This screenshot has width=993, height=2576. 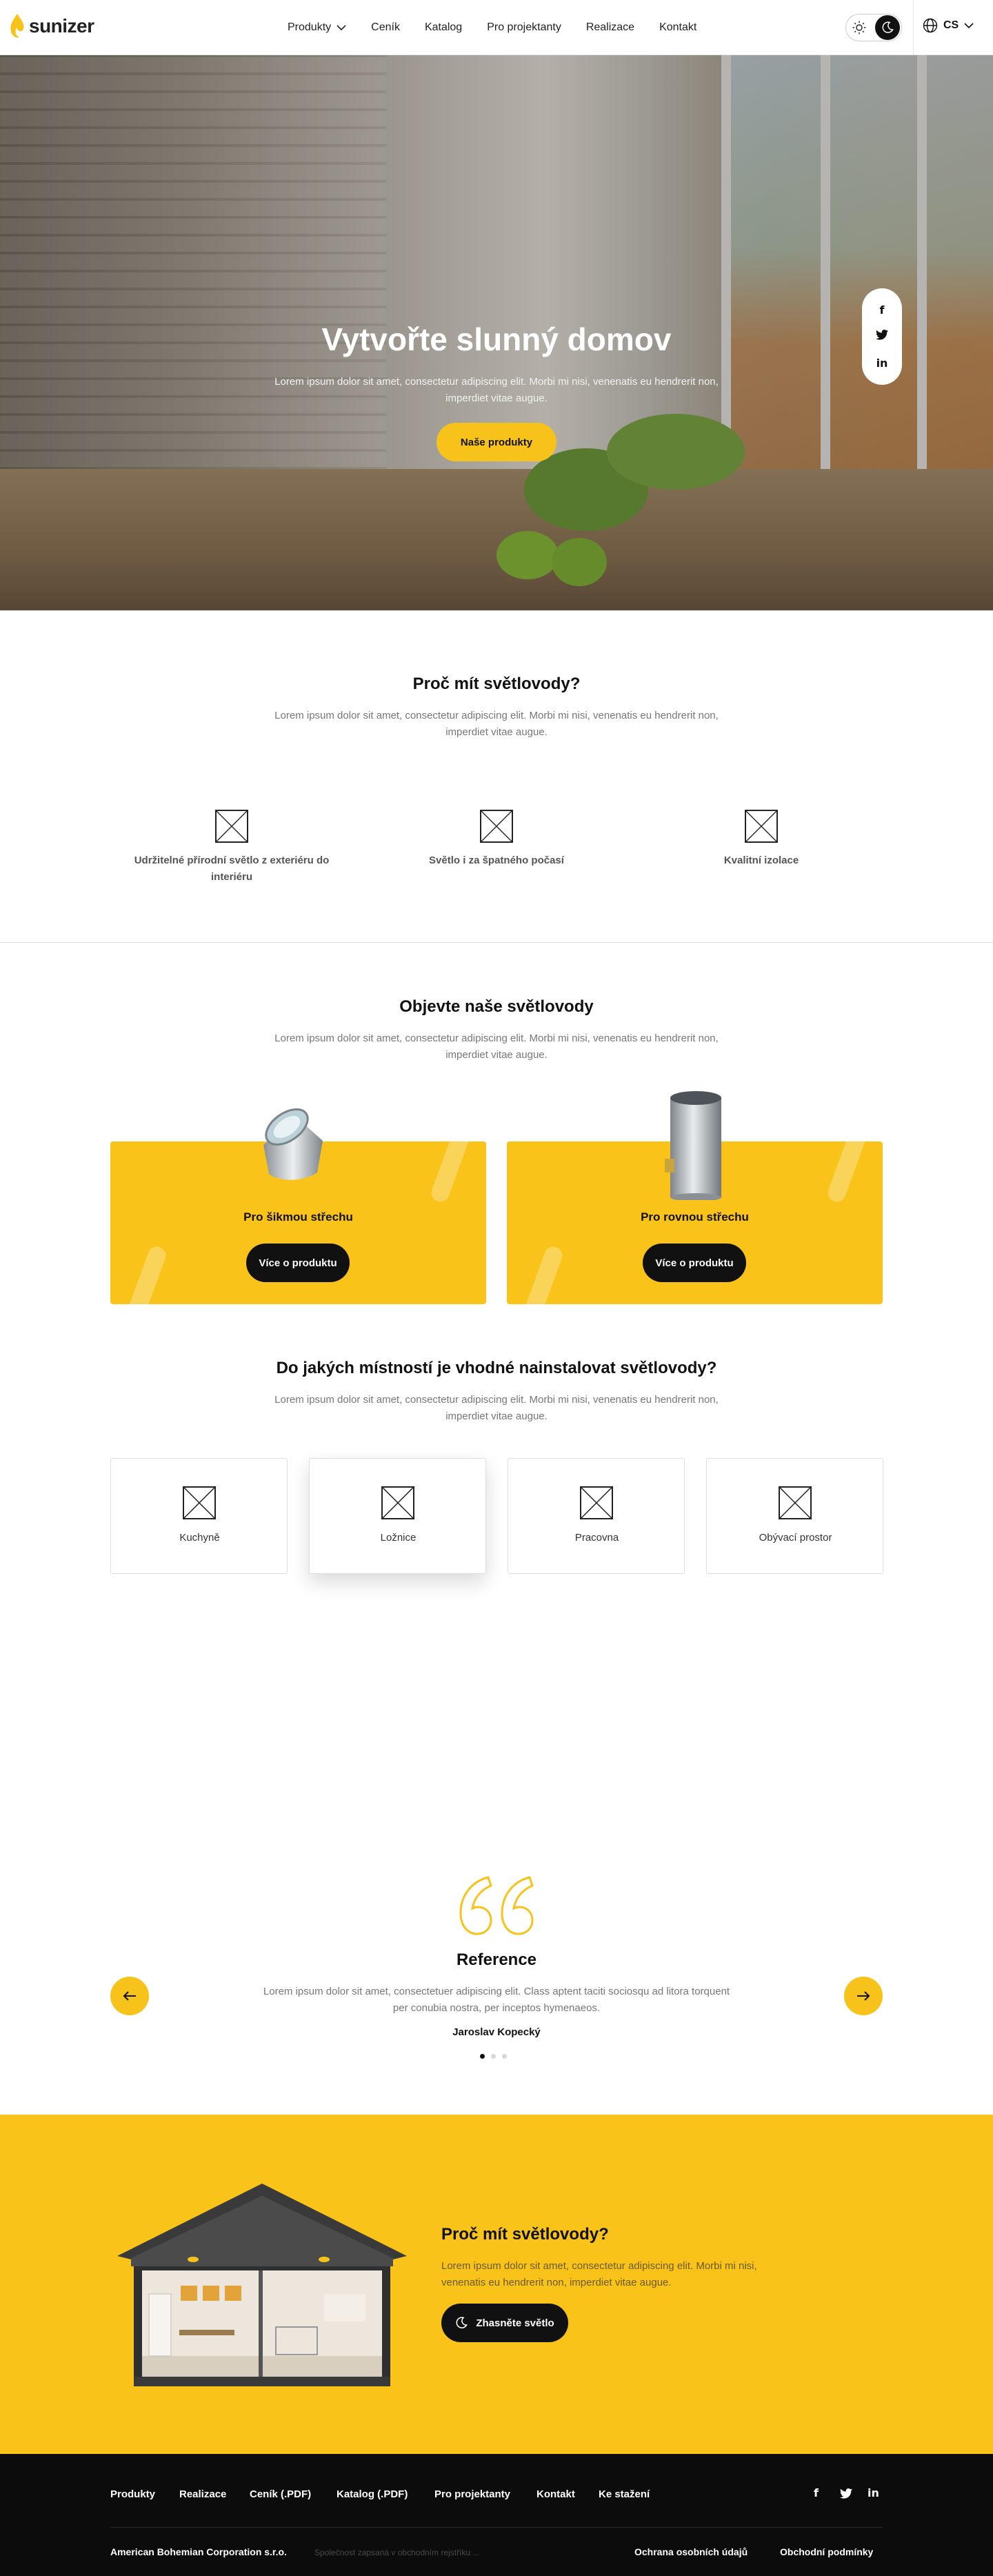 What do you see at coordinates (310, 27) in the screenshot?
I see `nav-label: Produkty` at bounding box center [310, 27].